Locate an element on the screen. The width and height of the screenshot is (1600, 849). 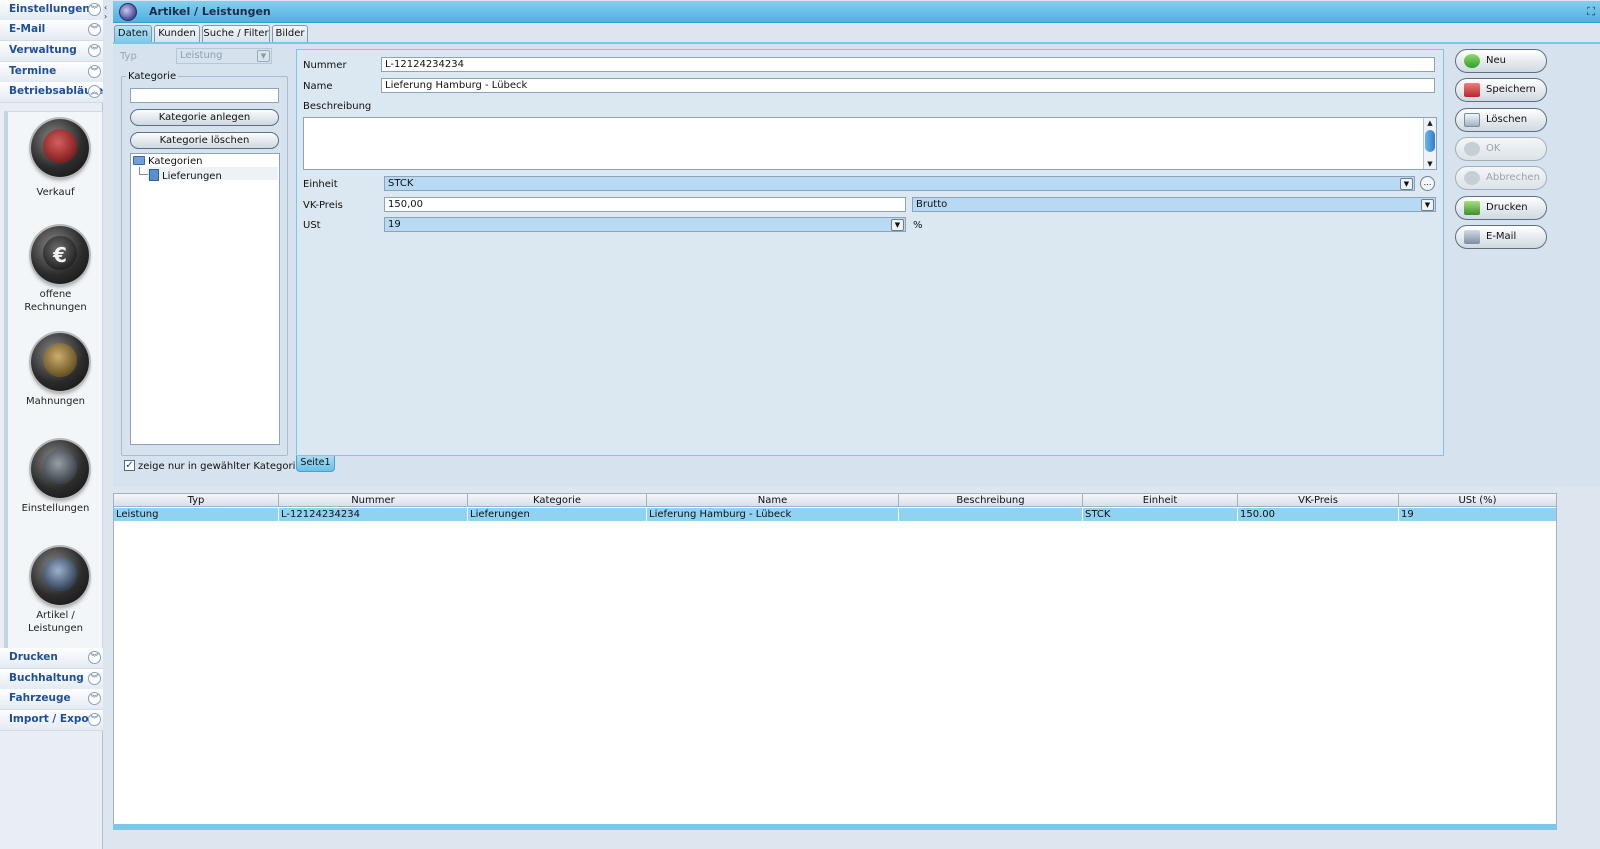
document-icon is located at coordinates (154, 175).